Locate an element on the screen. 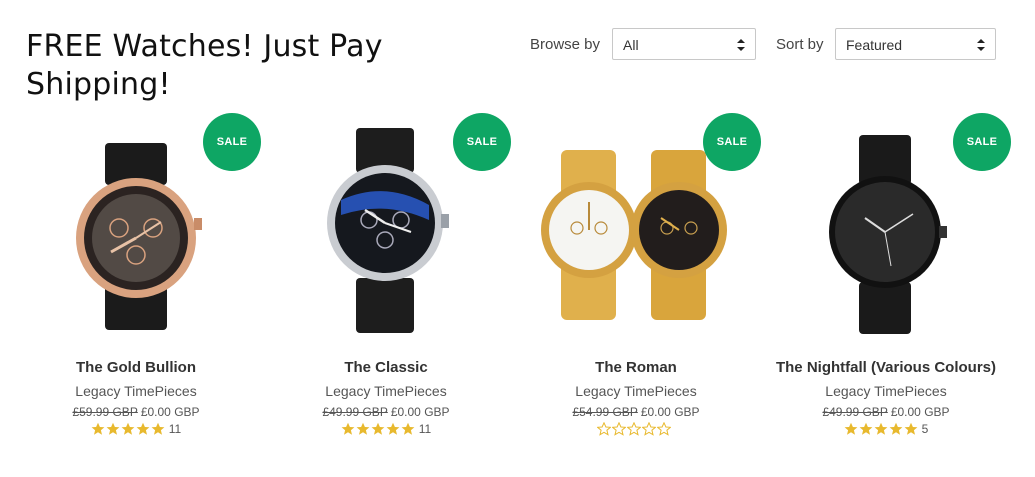  product-price: £54.99 GBP £0.00 GBP is located at coordinates (636, 412).